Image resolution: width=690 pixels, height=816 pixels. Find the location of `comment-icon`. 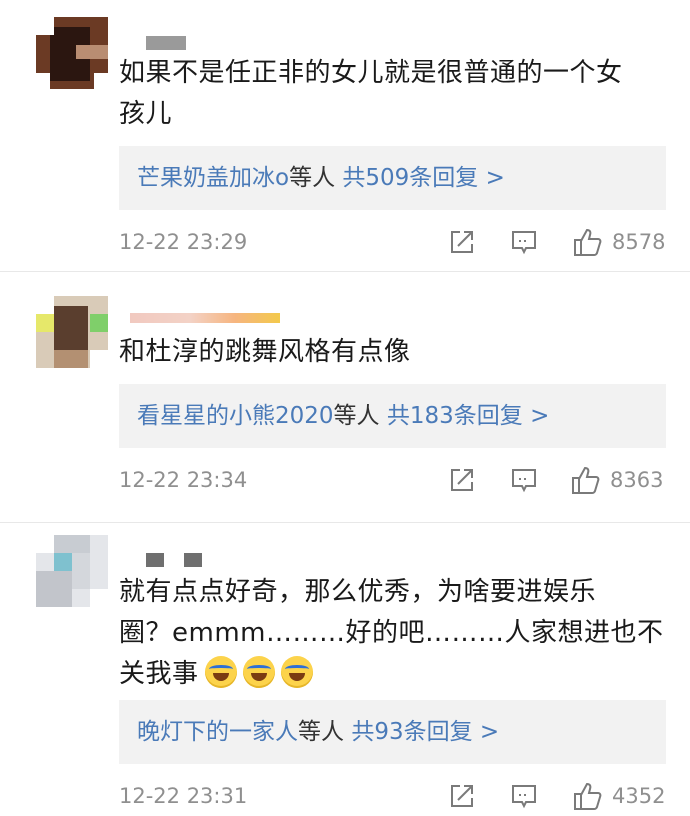

comment-icon is located at coordinates (524, 796).